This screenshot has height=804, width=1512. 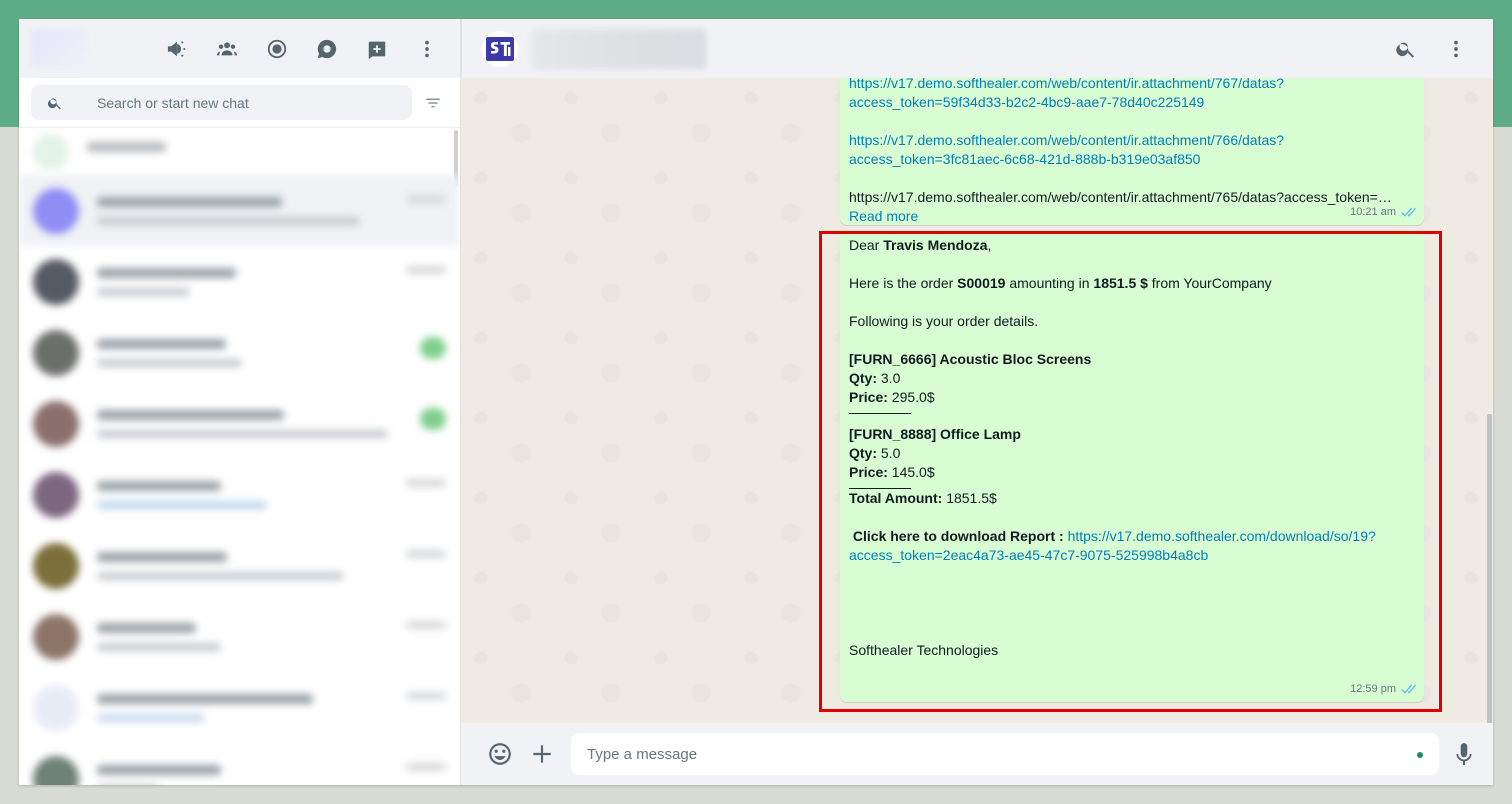 What do you see at coordinates (935, 434) in the screenshot?
I see `order-line-name: [FURN_8888] Office Lamp` at bounding box center [935, 434].